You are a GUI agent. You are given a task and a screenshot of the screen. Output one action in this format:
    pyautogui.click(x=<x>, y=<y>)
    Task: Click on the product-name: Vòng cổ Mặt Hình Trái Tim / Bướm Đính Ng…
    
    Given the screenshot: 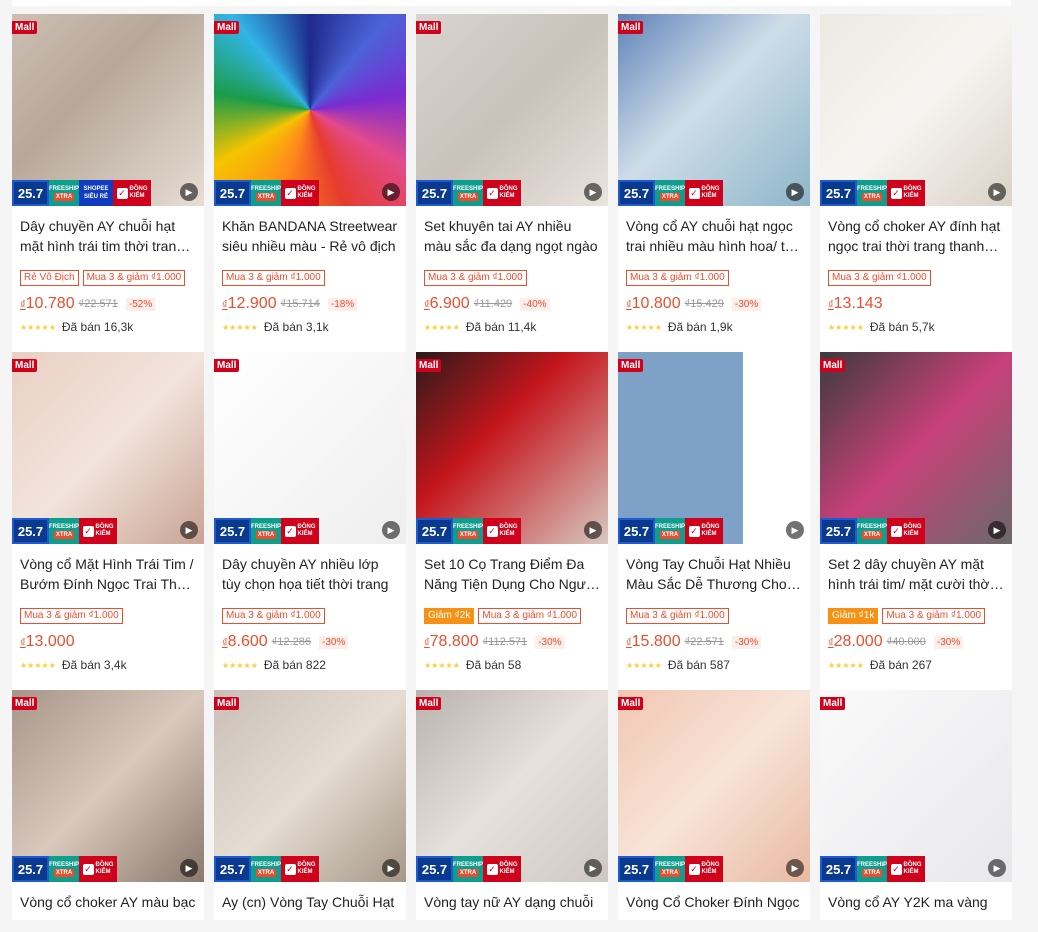 What is the action you would take?
    pyautogui.click(x=108, y=574)
    